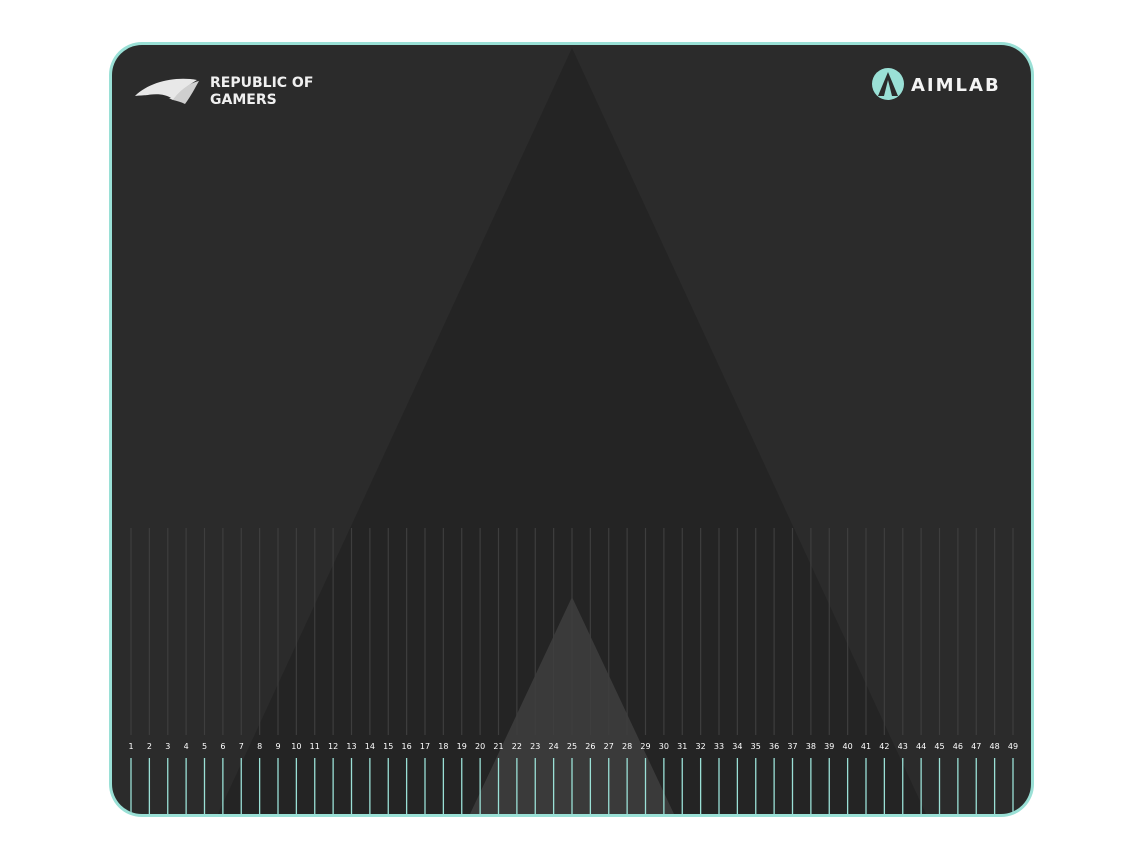 Image resolution: width=1140 pixels, height=855 pixels. What do you see at coordinates (333, 746) in the screenshot?
I see `ruler-number: 12` at bounding box center [333, 746].